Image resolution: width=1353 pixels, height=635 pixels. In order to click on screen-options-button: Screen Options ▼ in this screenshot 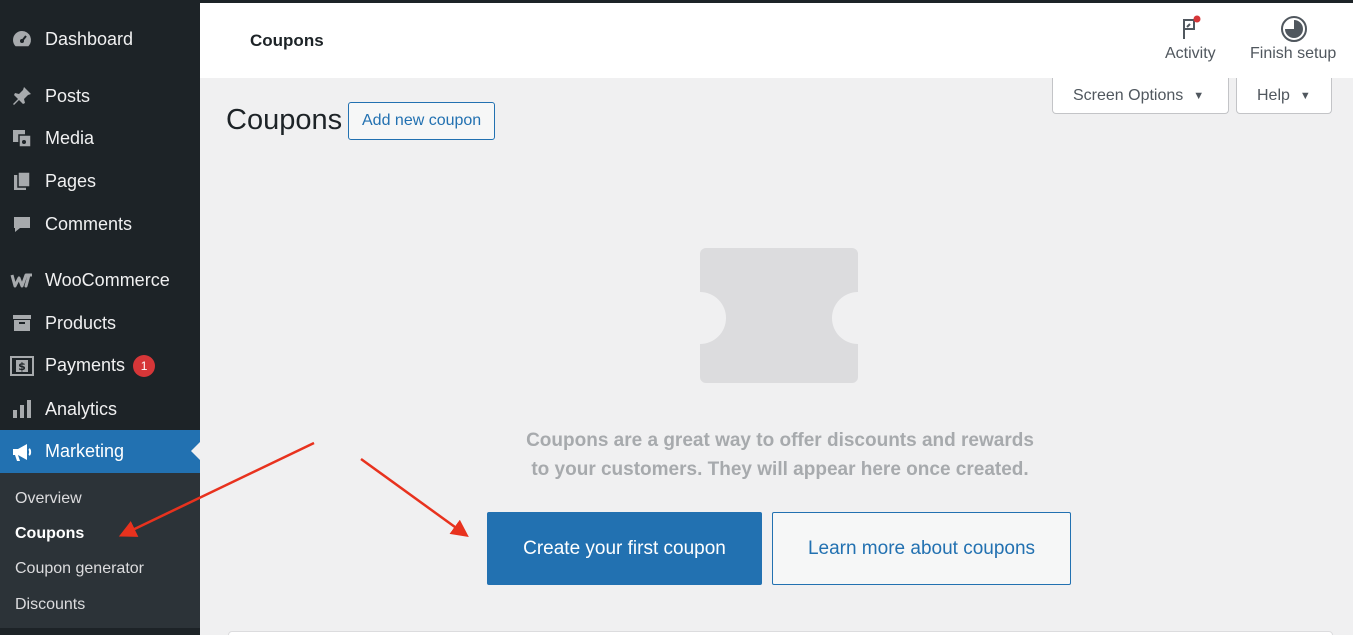, I will do `click(1140, 96)`.